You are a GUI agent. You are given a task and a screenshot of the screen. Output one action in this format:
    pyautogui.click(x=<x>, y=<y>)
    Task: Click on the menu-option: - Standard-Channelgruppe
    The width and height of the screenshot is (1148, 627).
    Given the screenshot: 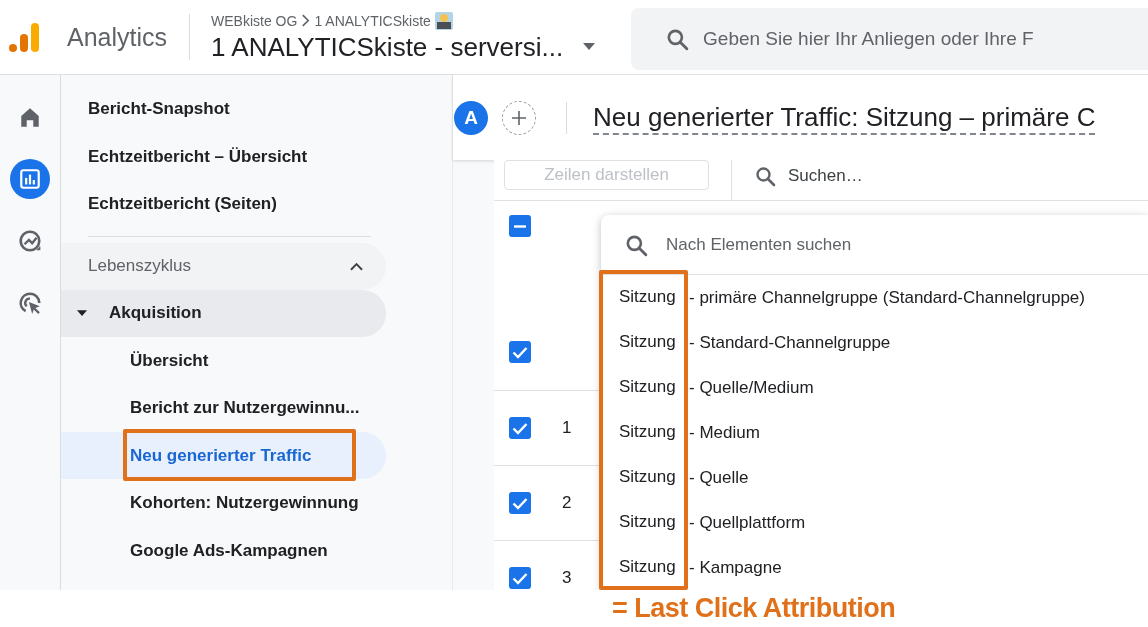 What is the action you would take?
    pyautogui.click(x=918, y=342)
    